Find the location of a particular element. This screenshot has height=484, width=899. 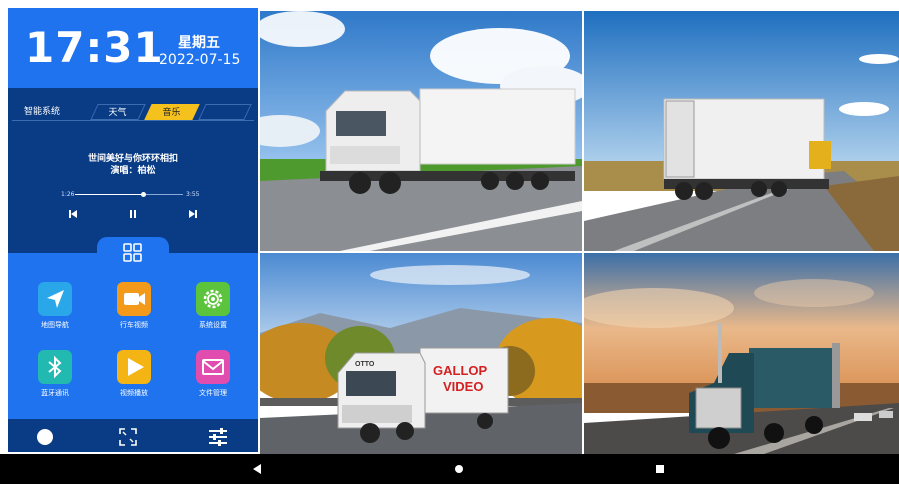

truck-autumn-image: GALLOP VIDEO OTTO is located at coordinates (421, 353).